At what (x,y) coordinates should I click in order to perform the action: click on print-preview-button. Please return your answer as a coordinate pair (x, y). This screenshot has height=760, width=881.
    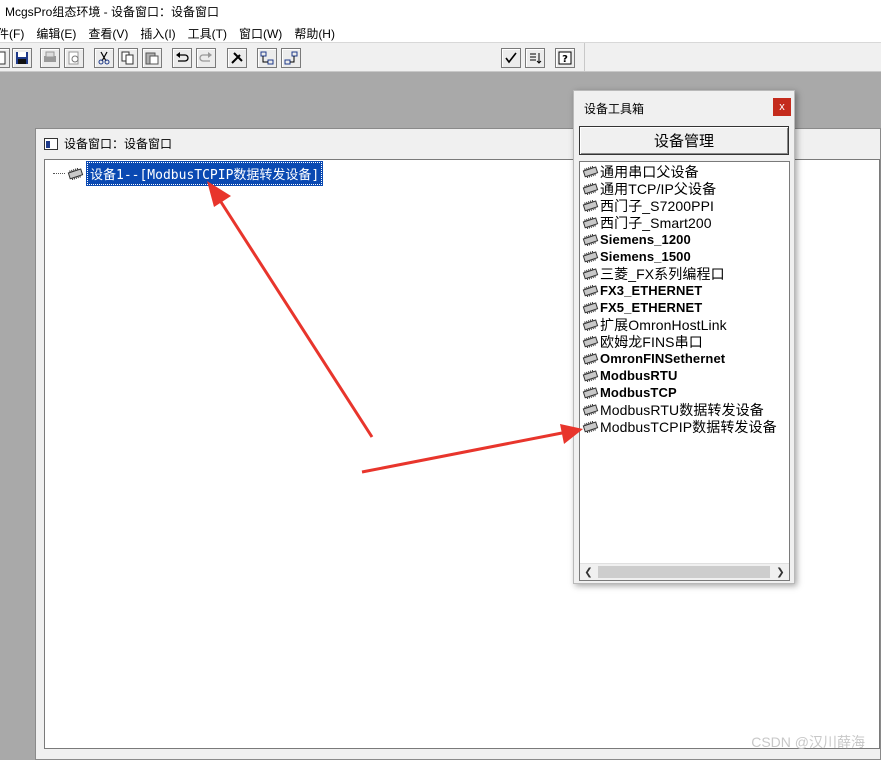
    Looking at the image, I should click on (74, 58).